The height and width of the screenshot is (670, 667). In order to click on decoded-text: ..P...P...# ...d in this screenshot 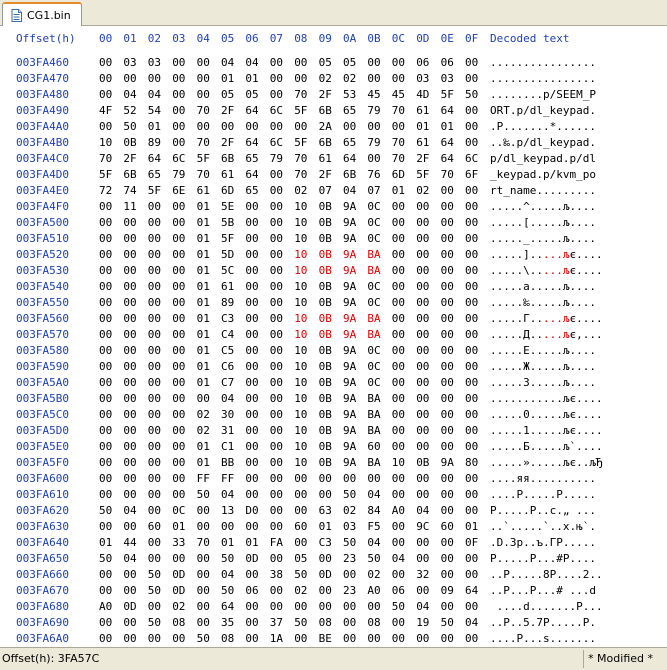, I will do `click(543, 591)`.